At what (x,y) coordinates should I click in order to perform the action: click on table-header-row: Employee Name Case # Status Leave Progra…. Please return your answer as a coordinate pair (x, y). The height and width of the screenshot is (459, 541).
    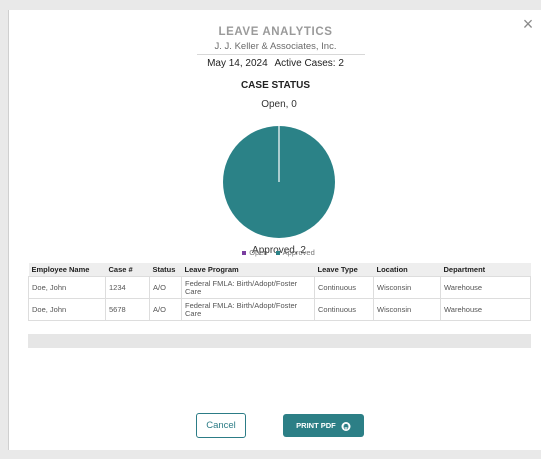
    Looking at the image, I should click on (279, 270).